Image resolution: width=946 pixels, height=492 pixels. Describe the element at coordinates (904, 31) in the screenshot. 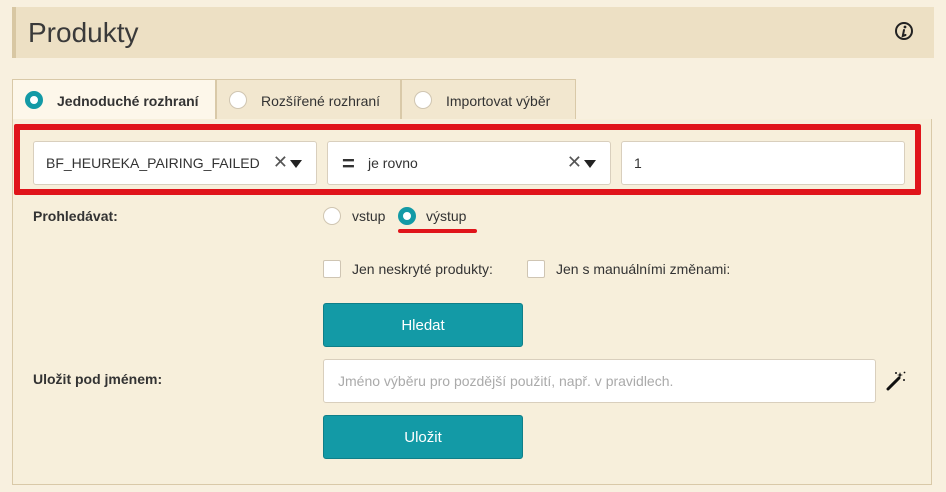

I see `info-icon` at that location.